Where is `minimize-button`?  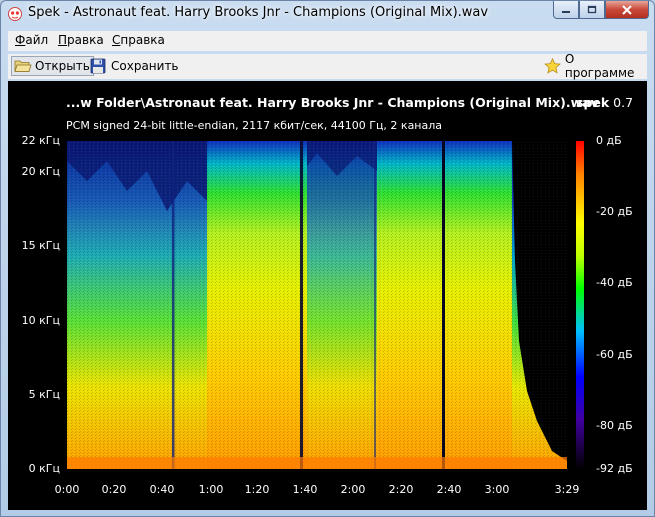 minimize-button is located at coordinates (566, 10).